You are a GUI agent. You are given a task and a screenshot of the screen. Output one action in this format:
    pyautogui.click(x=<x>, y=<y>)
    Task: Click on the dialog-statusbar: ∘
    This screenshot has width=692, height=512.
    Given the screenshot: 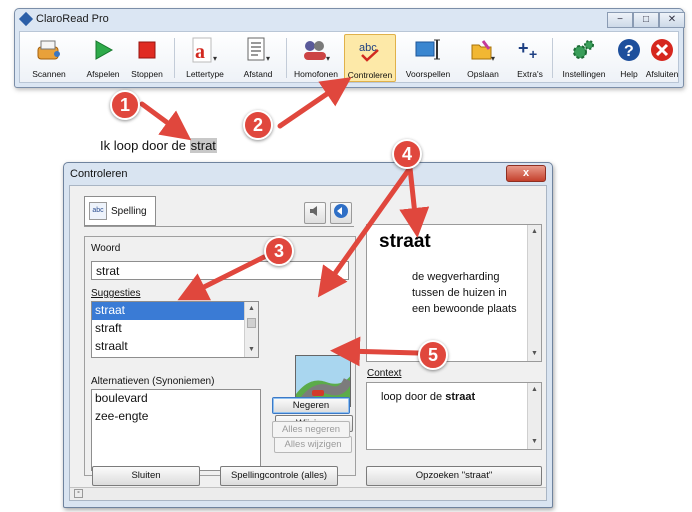 What is the action you would take?
    pyautogui.click(x=308, y=493)
    